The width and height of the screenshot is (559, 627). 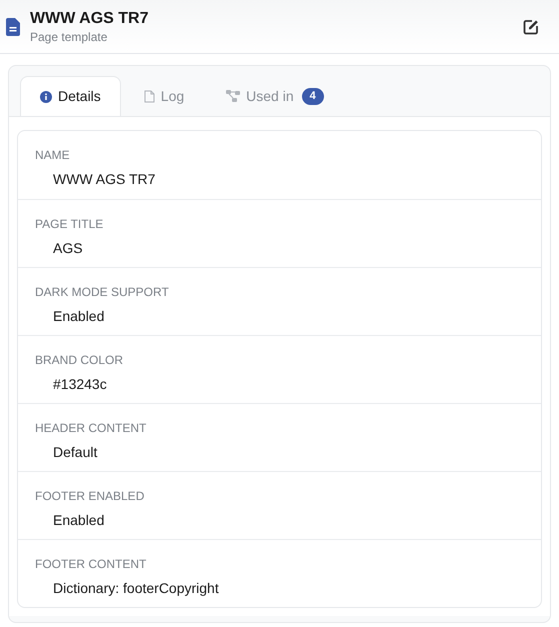 I want to click on field-value: Default, so click(x=75, y=452).